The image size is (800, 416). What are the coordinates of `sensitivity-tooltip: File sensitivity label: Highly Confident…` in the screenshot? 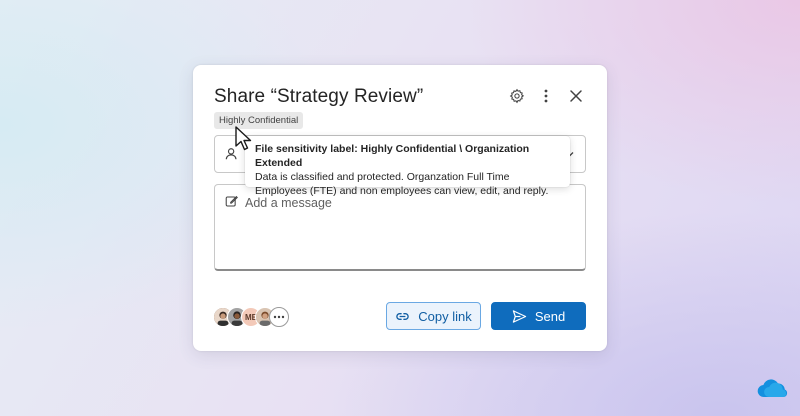 It's located at (407, 166).